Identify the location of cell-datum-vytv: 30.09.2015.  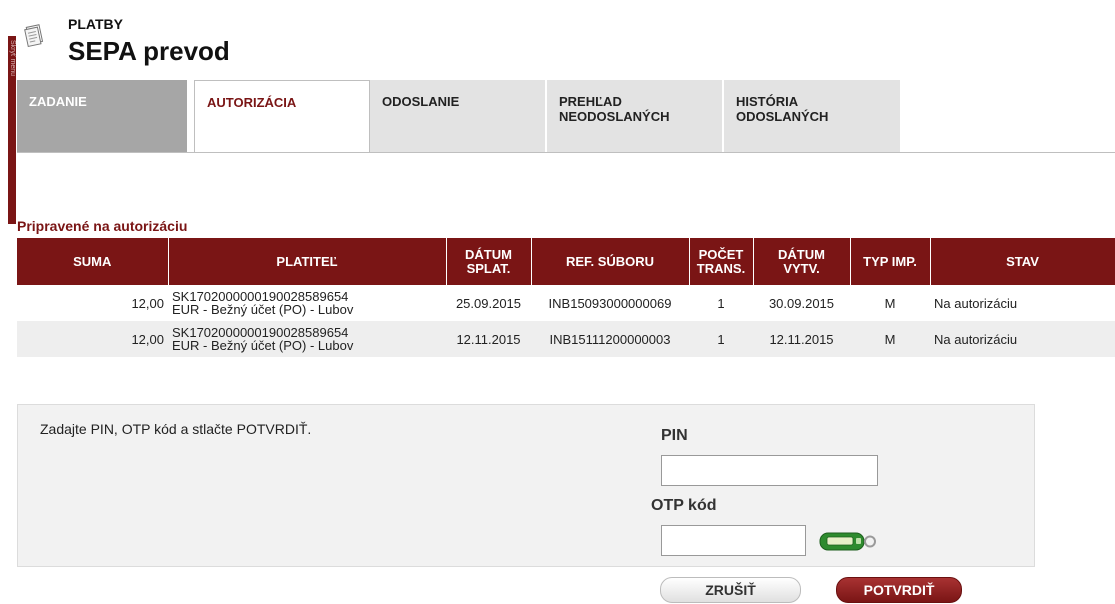
(801, 303).